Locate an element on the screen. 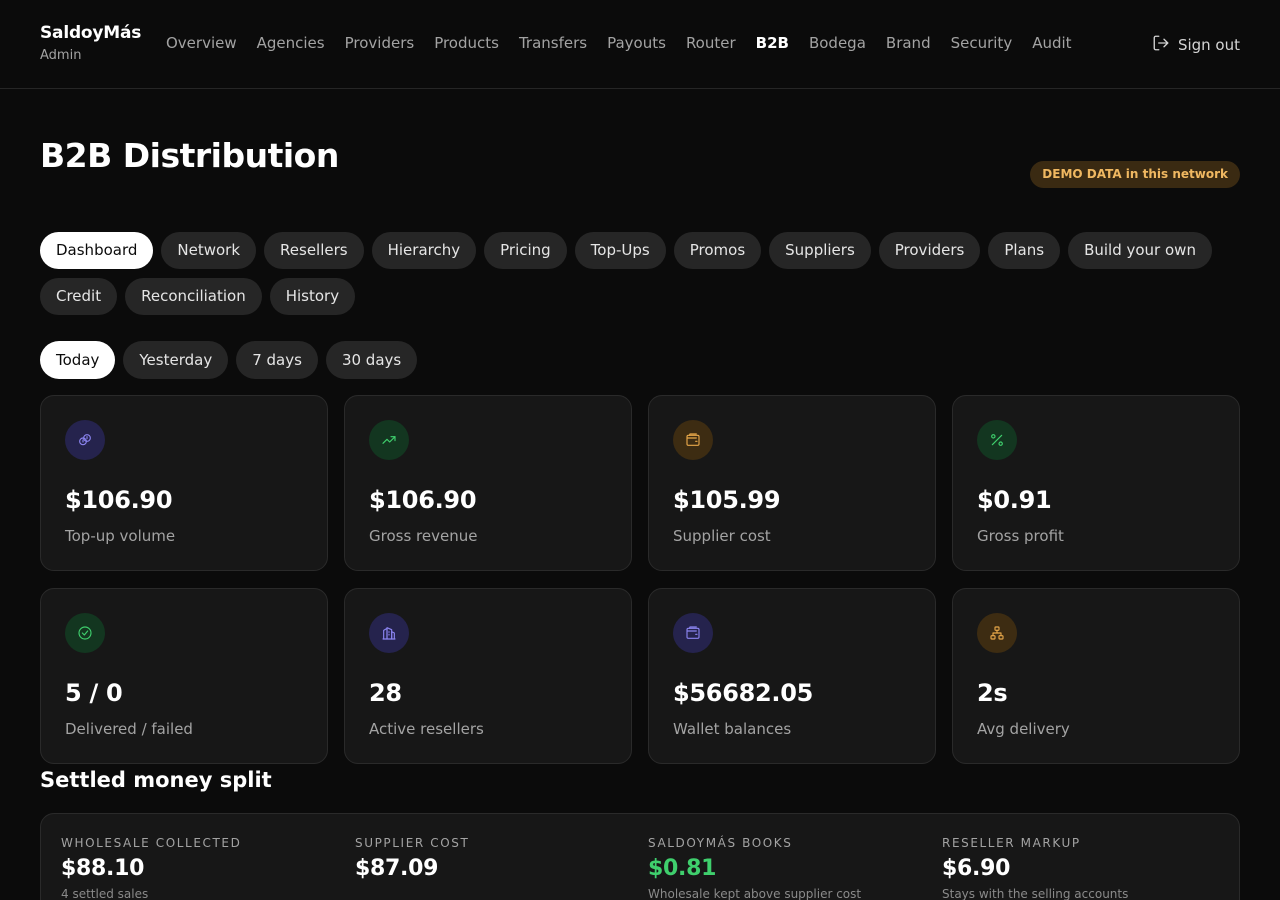  stat-card-avg-delivery: 2s Avg delivery is located at coordinates (1096, 676).